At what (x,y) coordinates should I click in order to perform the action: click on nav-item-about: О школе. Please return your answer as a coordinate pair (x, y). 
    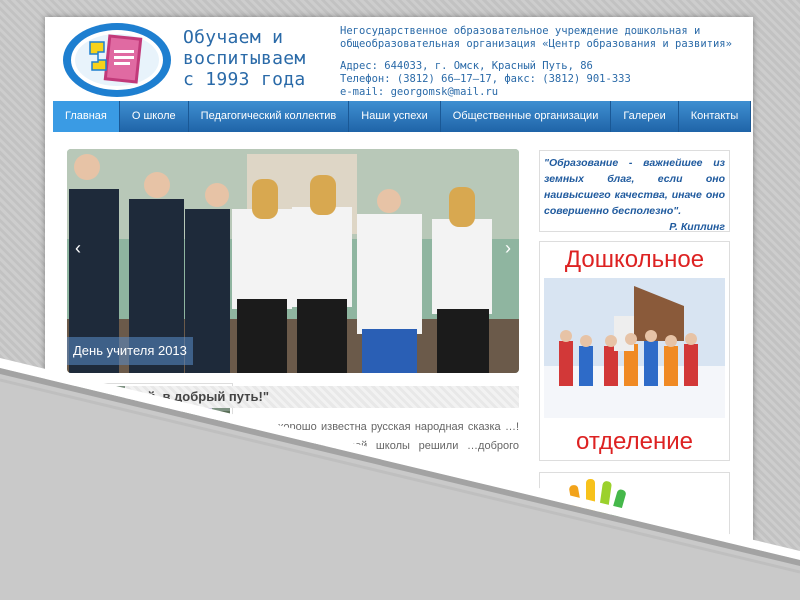
    Looking at the image, I should click on (154, 116).